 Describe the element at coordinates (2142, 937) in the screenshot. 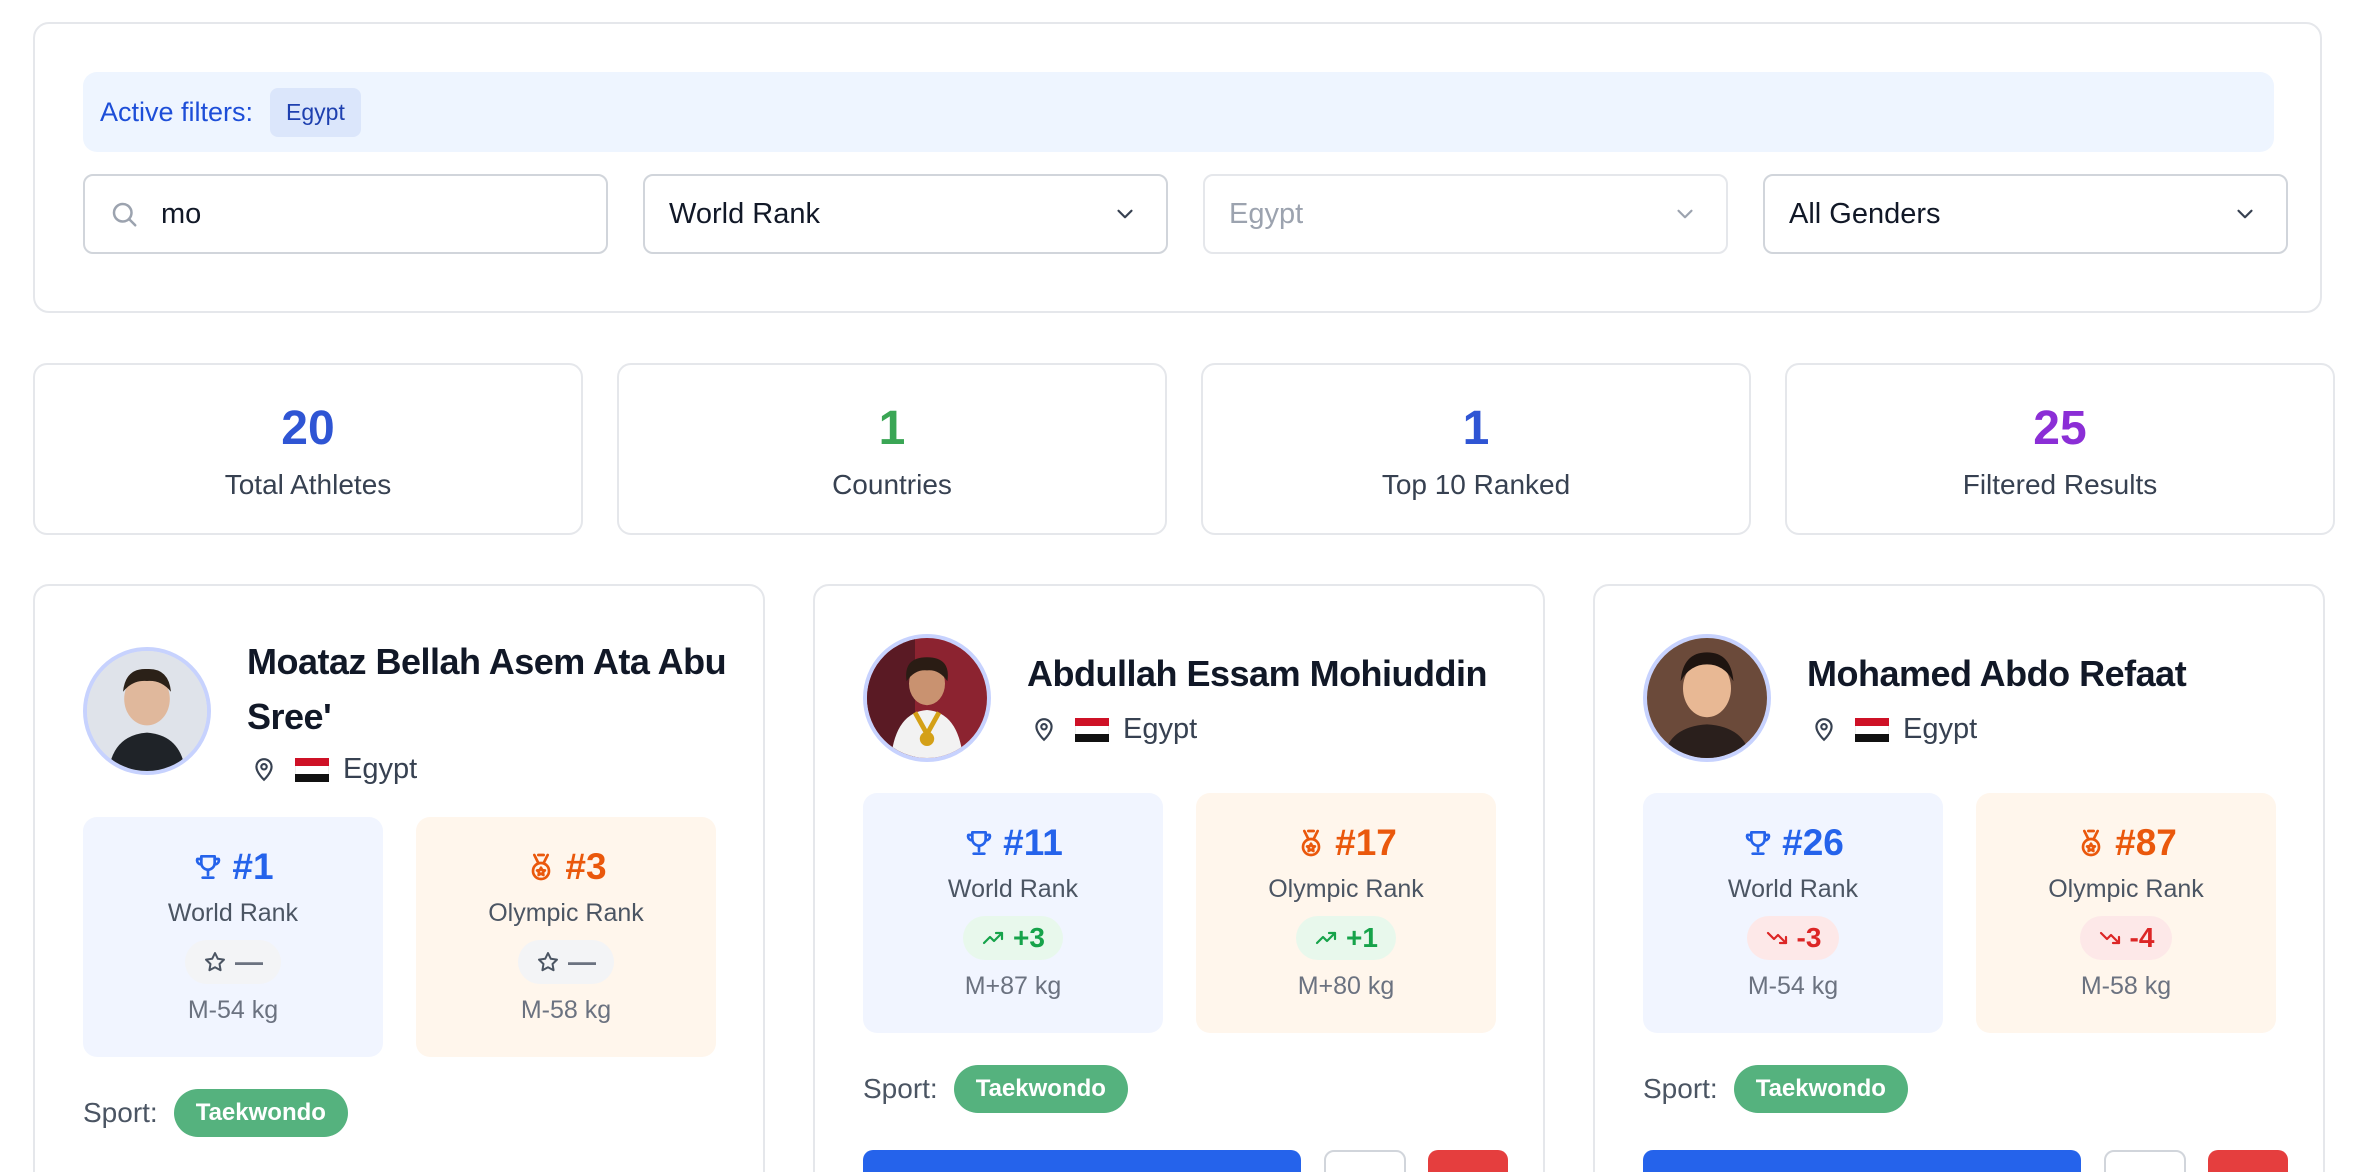

I see `rank-change-value: -4` at that location.